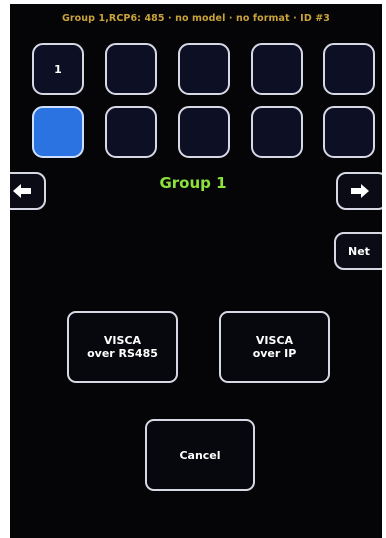 This screenshot has height=538, width=386. Describe the element at coordinates (358, 251) in the screenshot. I see `net-button: Net` at that location.